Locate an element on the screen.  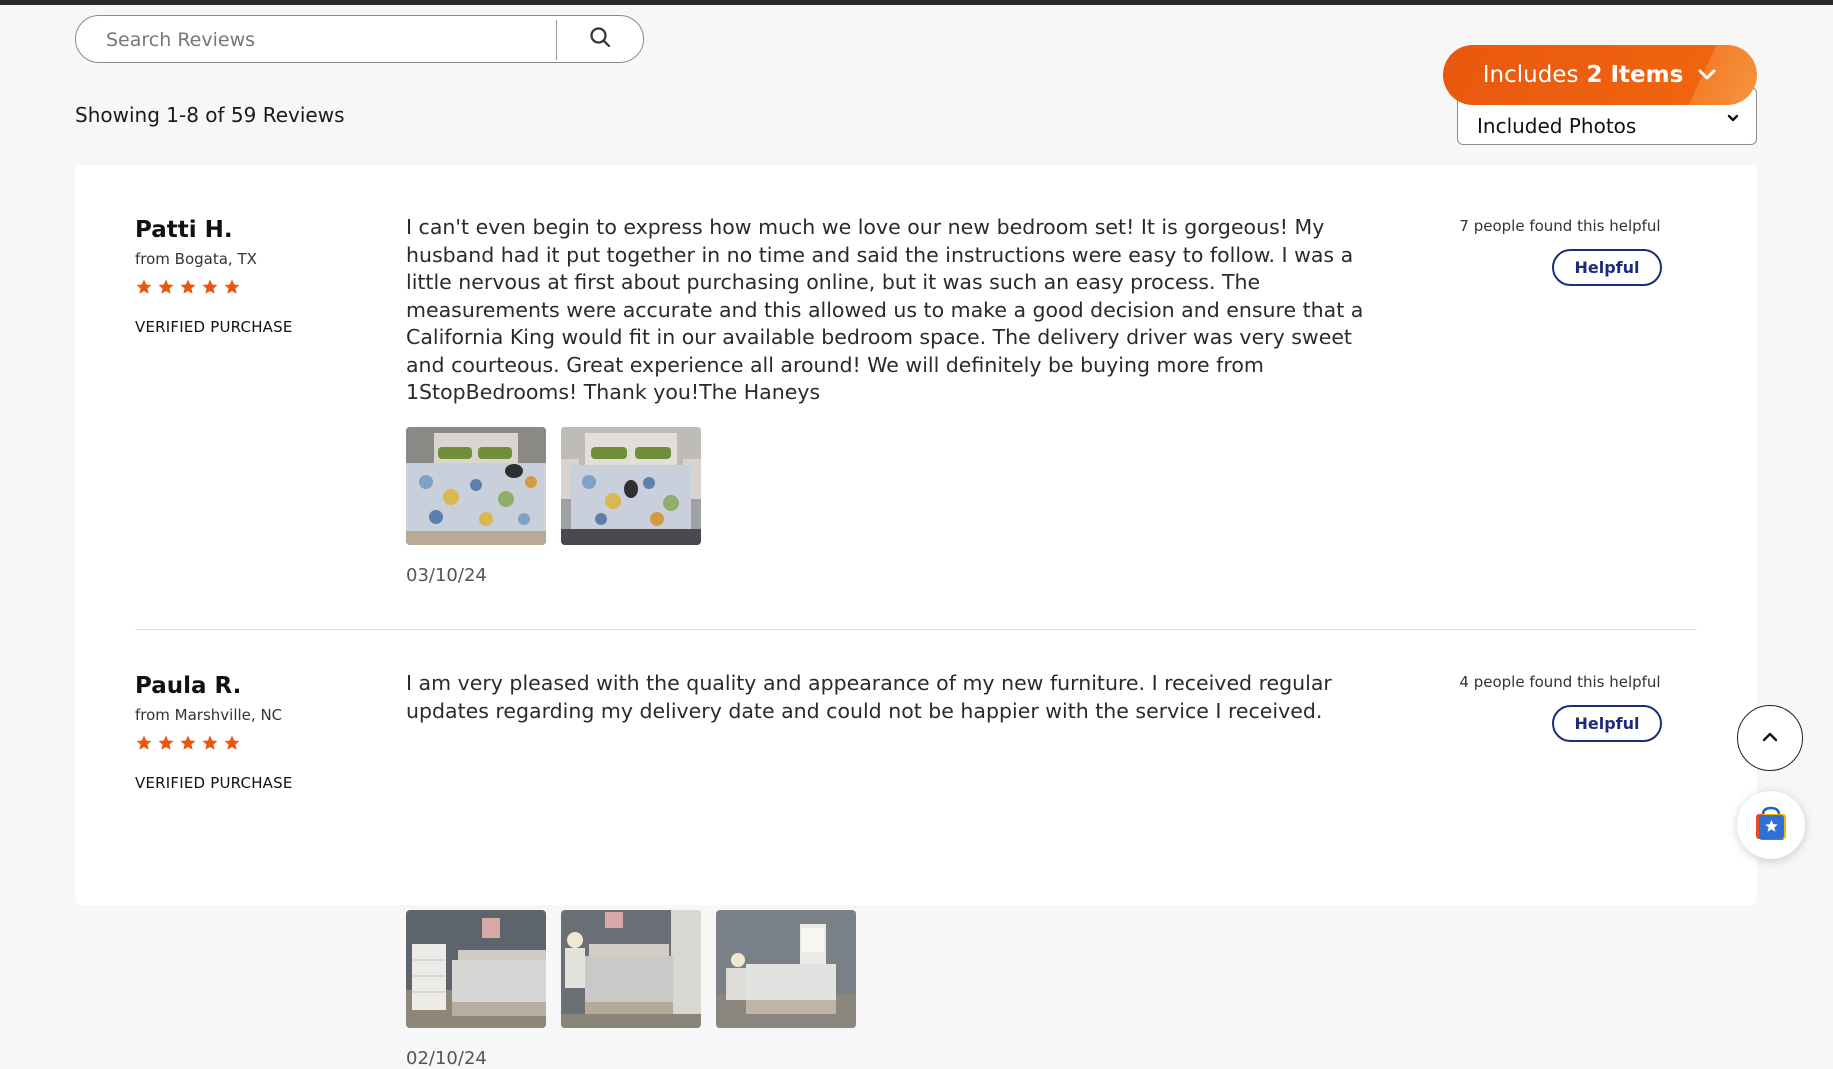
search-button is located at coordinates (600, 39).